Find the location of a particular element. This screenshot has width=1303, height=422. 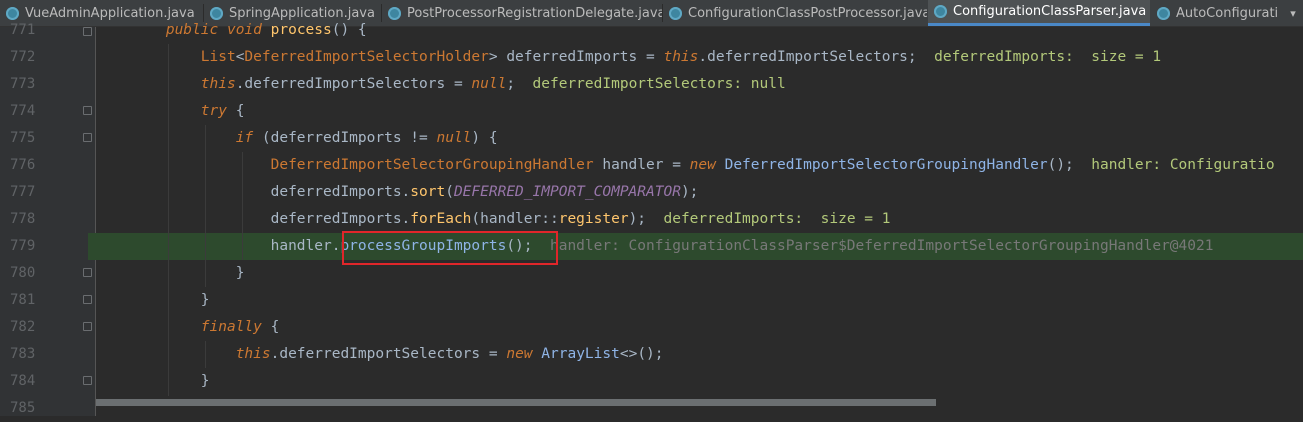

tab-label: PostProcessorRegistrationDelegate.java is located at coordinates (534, 13).